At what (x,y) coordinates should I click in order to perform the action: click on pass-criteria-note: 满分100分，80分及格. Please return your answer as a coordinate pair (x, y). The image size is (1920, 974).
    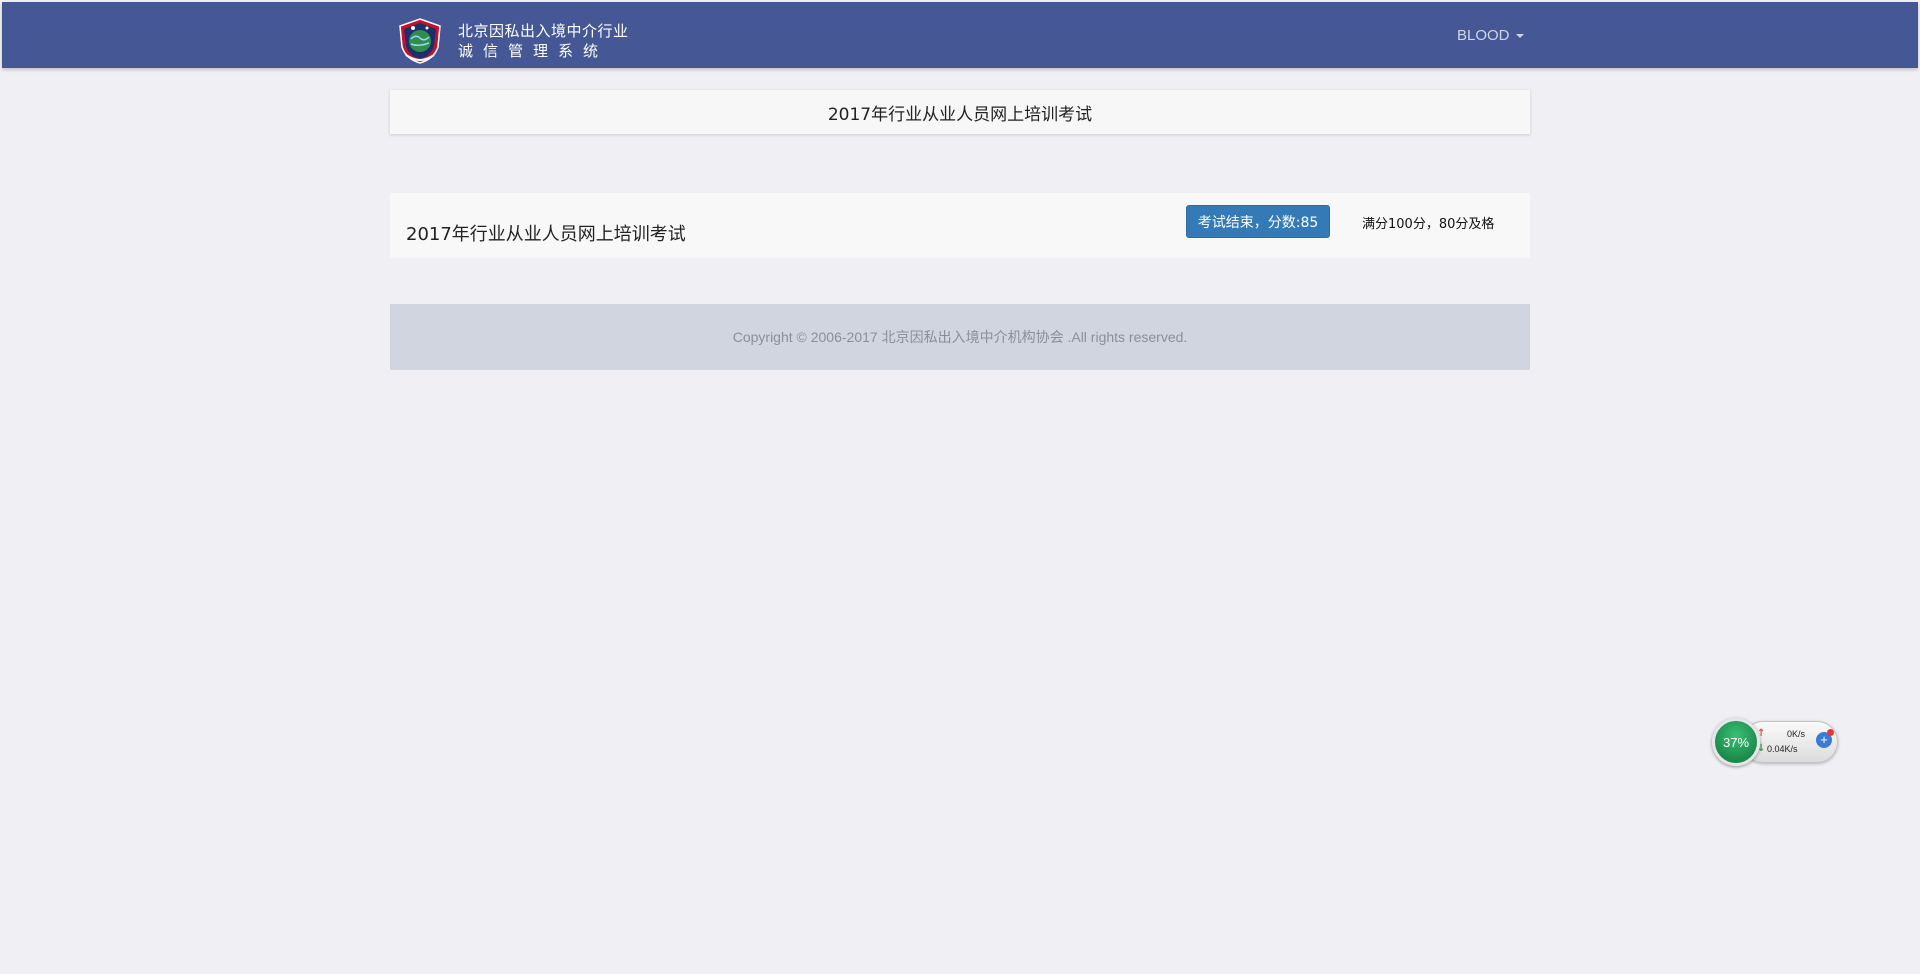
    Looking at the image, I should click on (1428, 224).